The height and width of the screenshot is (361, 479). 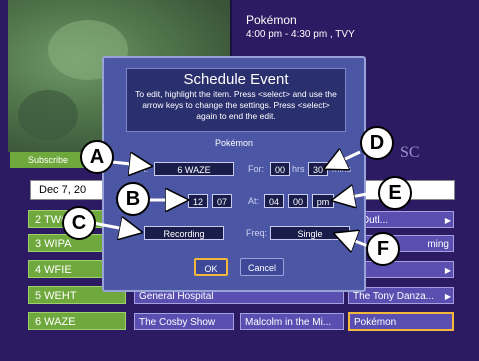 What do you see at coordinates (395, 193) in the screenshot?
I see `callout-e: E` at bounding box center [395, 193].